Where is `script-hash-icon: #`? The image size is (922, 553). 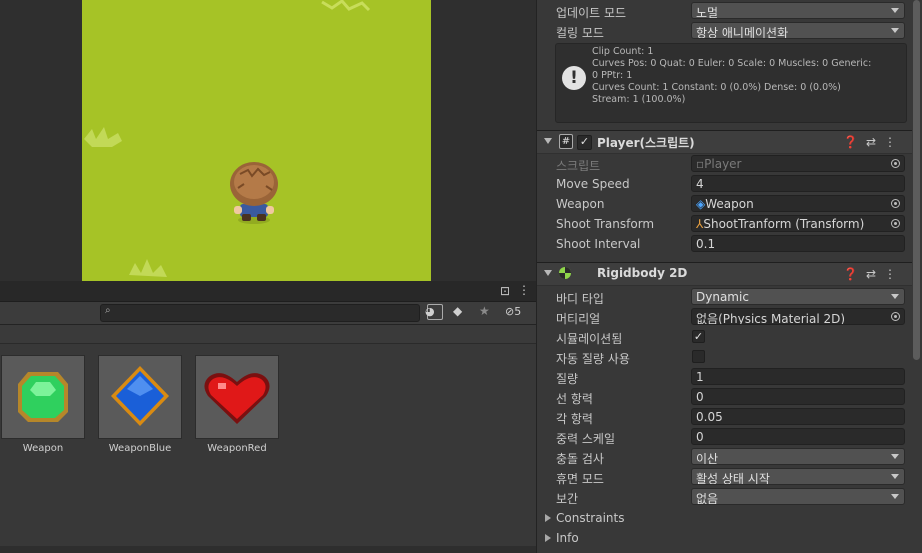
script-hash-icon: # is located at coordinates (566, 141).